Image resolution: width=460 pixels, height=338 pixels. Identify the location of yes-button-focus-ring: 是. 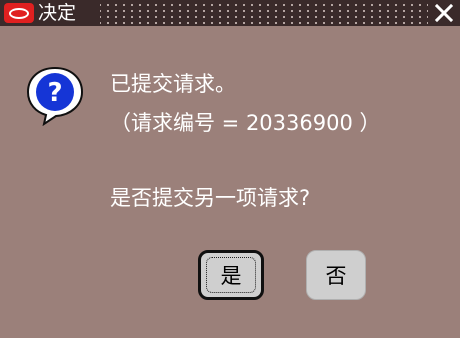
(231, 275).